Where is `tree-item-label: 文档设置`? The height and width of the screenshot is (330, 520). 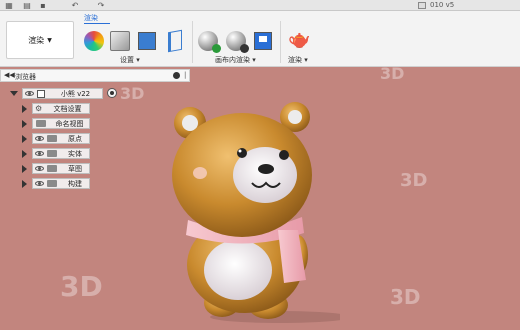
tree-item-label: 文档设置 is located at coordinates (67, 108).